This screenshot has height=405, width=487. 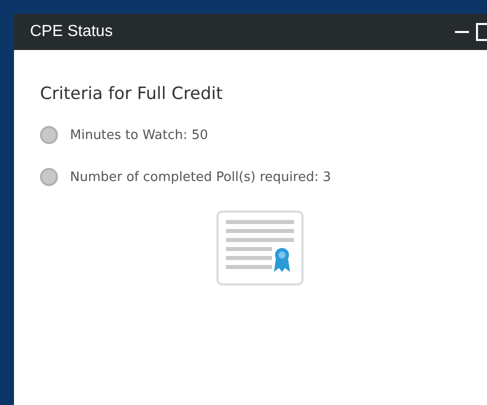 I want to click on criteria-heading: Criteria for Full Credit, so click(x=132, y=94).